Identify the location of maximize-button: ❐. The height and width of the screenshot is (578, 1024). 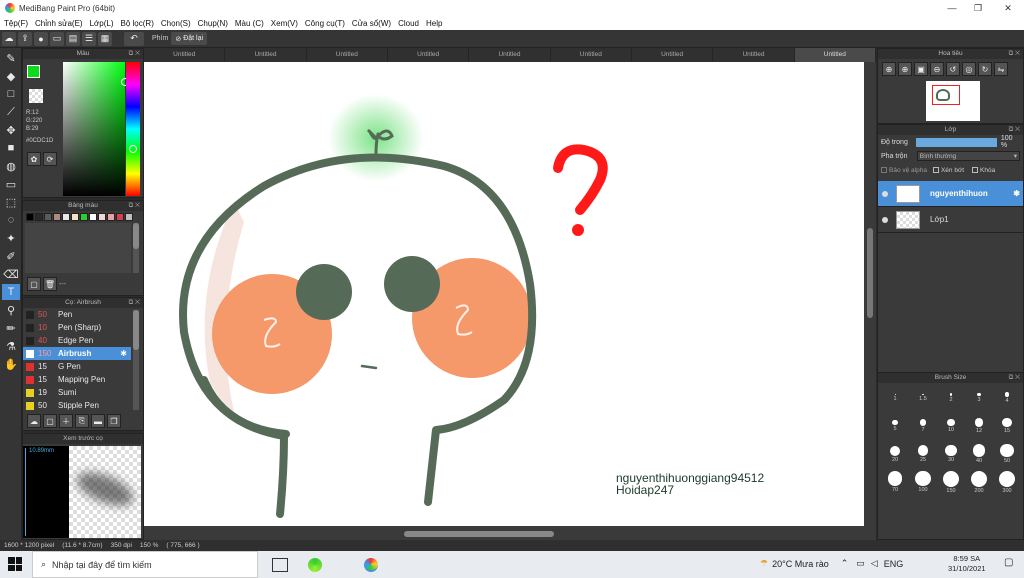
(978, 8).